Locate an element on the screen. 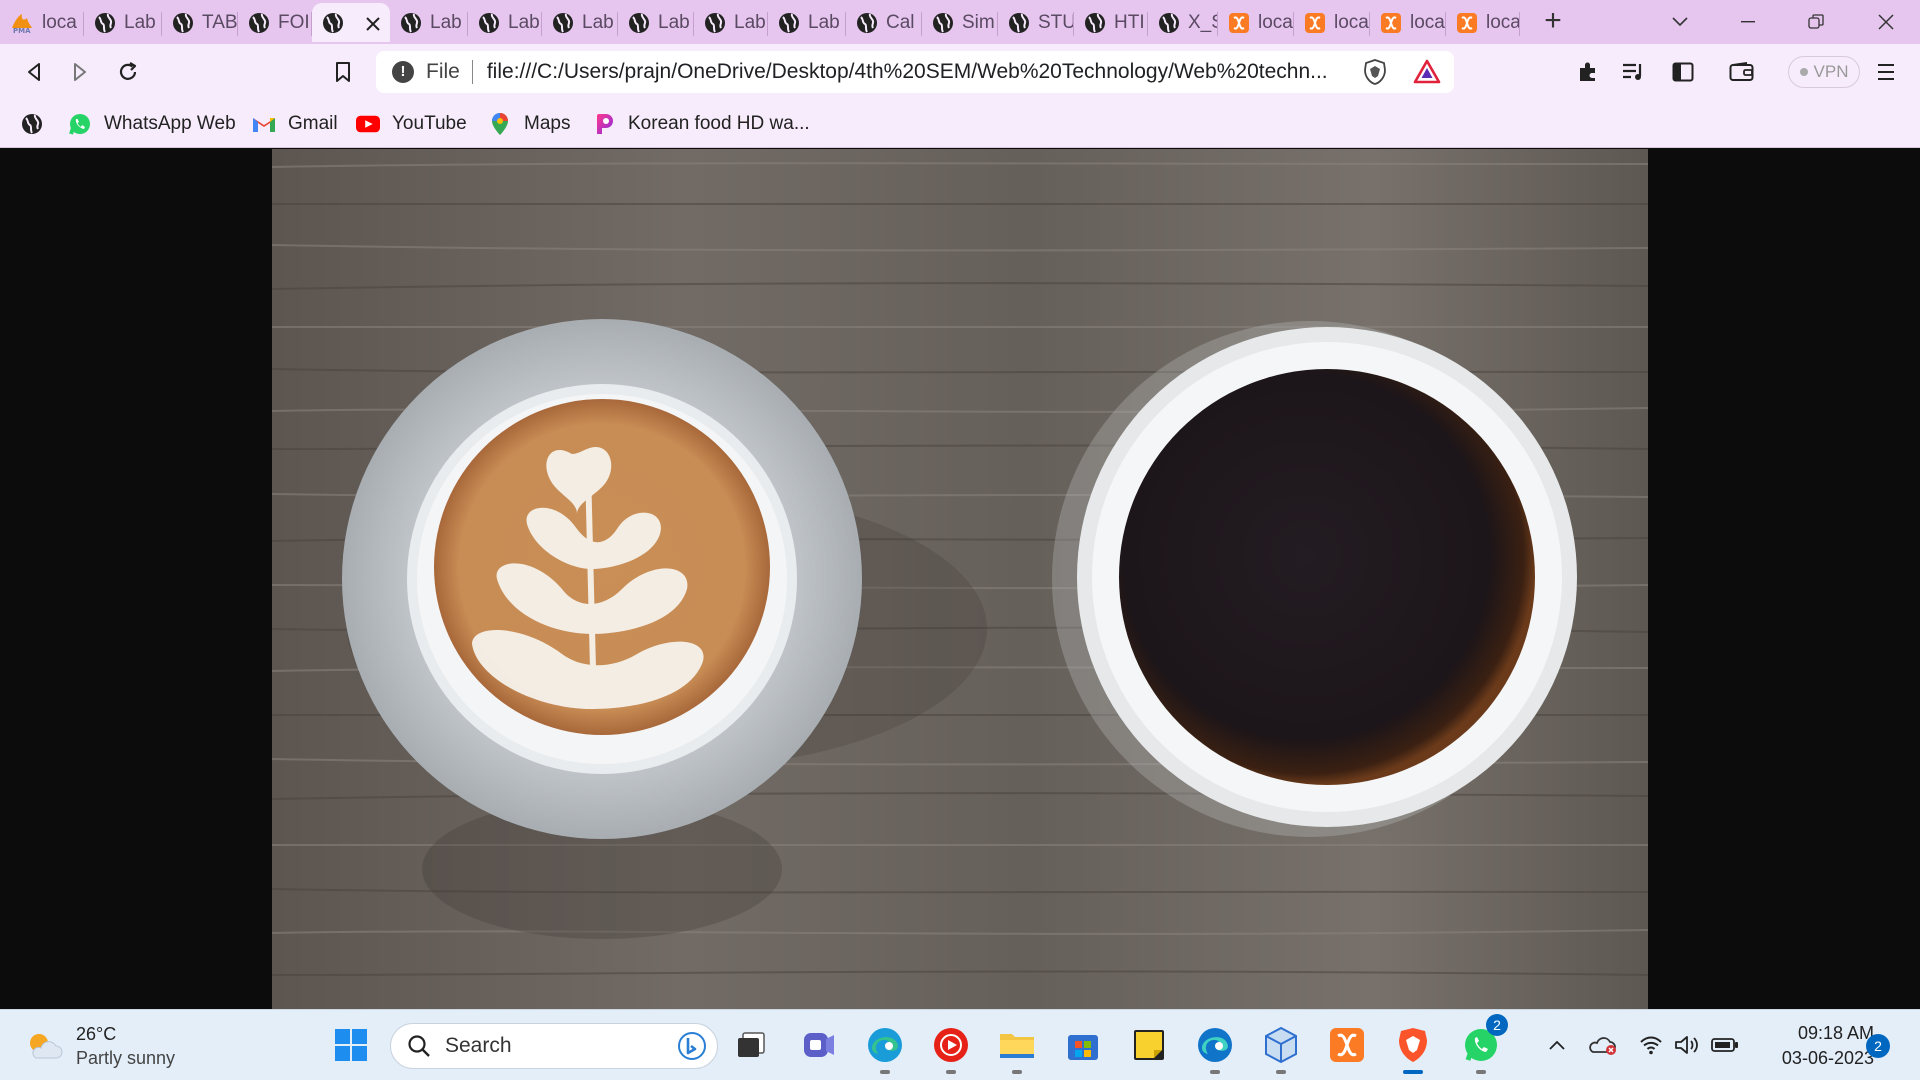 This screenshot has height=1080, width=1920. wallet-button is located at coordinates (1742, 72).